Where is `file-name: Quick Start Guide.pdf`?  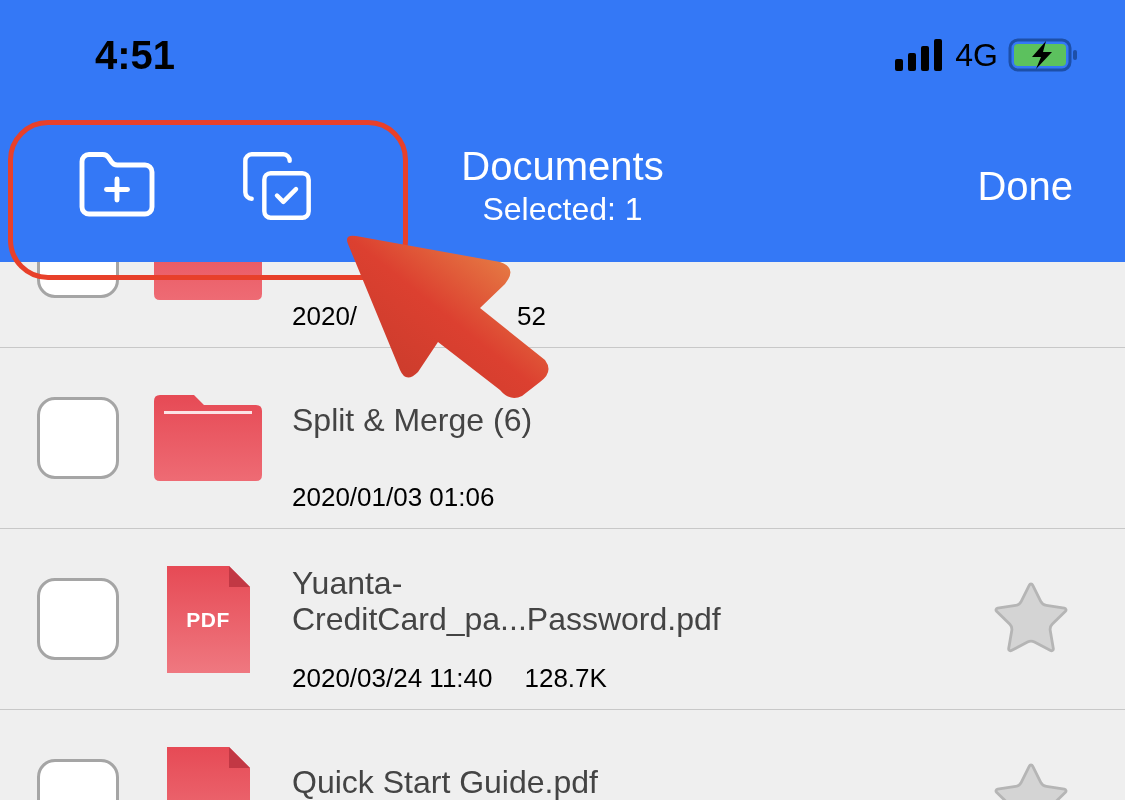 file-name: Quick Start Guide.pdf is located at coordinates (532, 782).